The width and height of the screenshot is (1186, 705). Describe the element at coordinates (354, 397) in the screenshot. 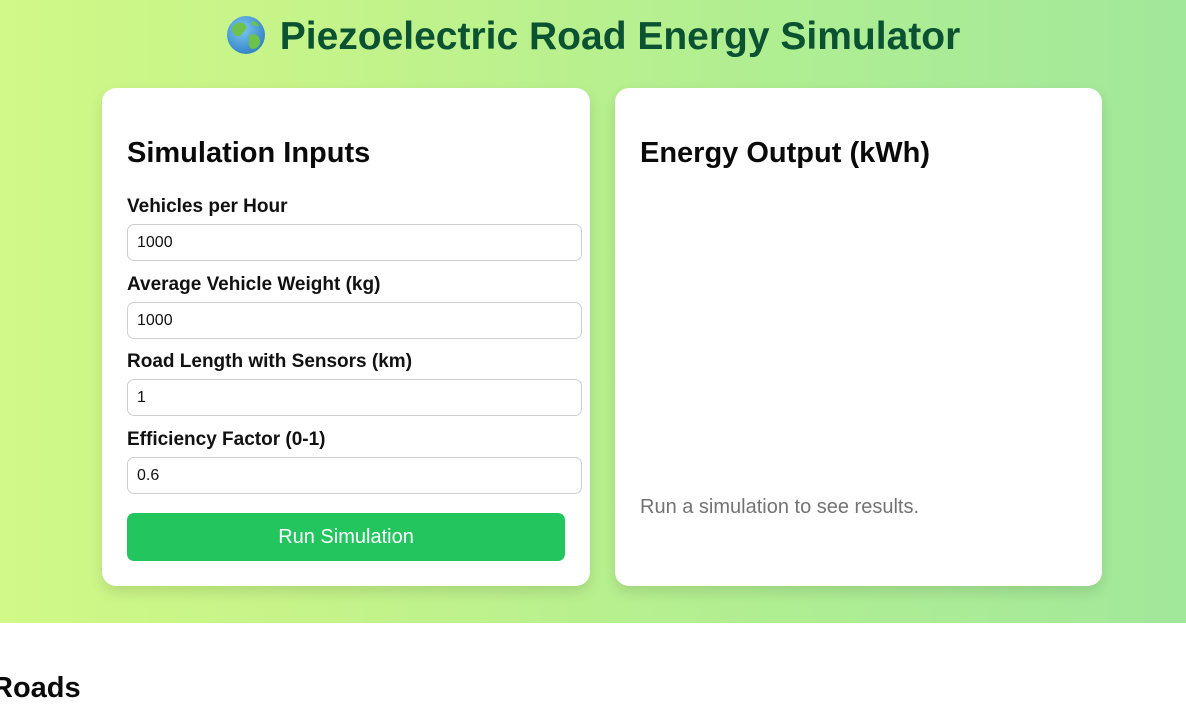

I see `road-length-input` at that location.